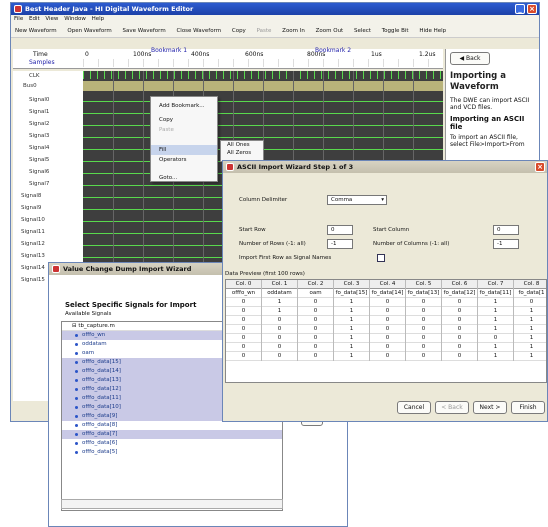 This screenshot has height=527, width=548. What do you see at coordinates (144, 31) in the screenshot?
I see `save-waveform-button: Save Waveform` at bounding box center [144, 31].